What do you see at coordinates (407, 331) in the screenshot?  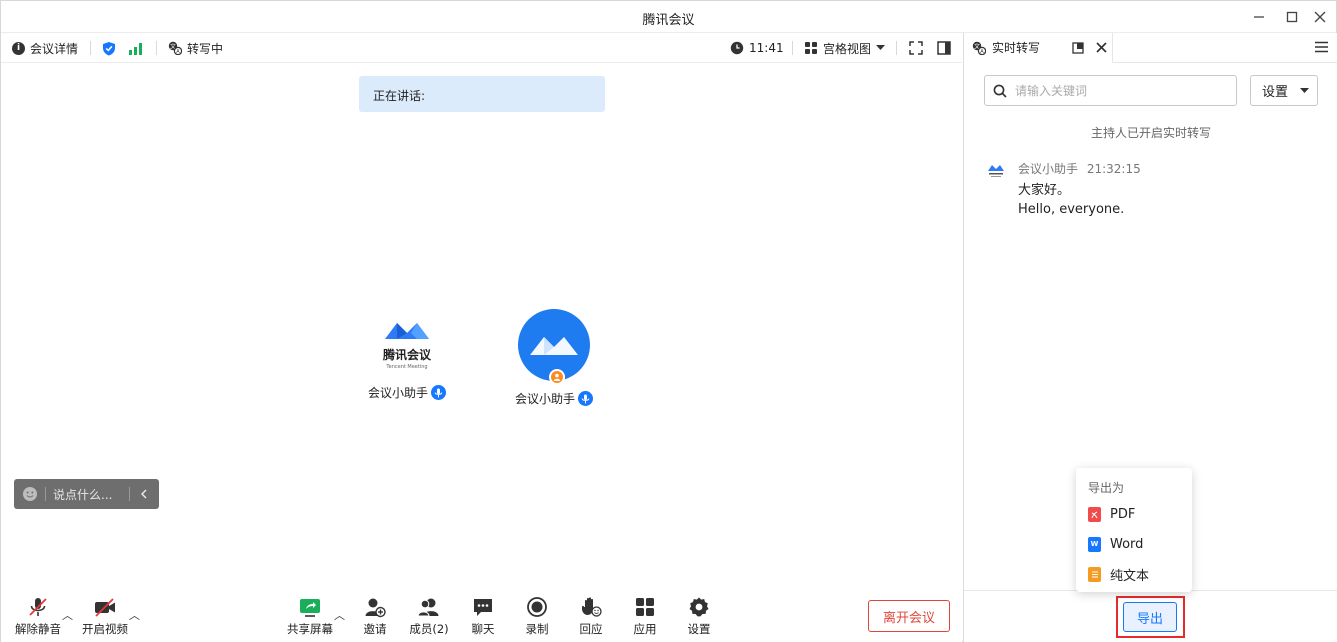 I see `tencent-meeting-logo-icon` at bounding box center [407, 331].